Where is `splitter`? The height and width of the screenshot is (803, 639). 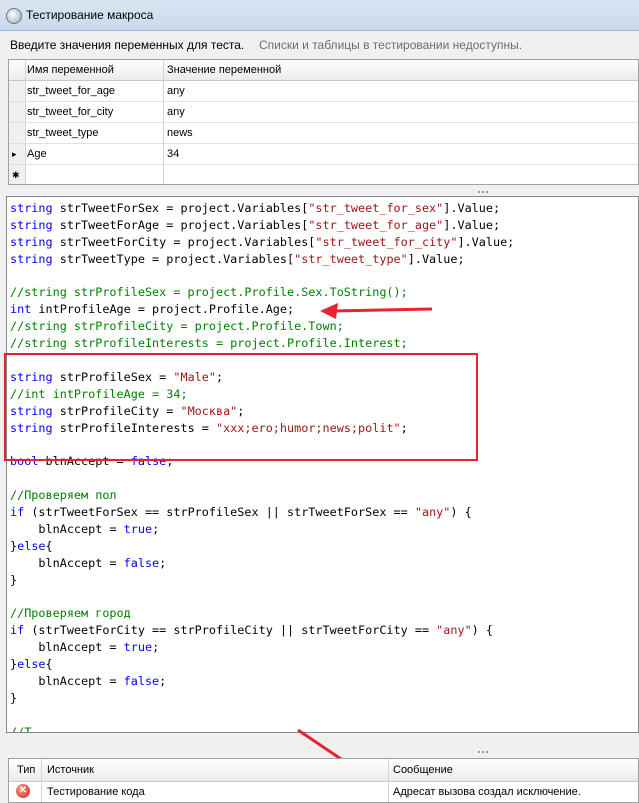
splitter is located at coordinates (319, 746).